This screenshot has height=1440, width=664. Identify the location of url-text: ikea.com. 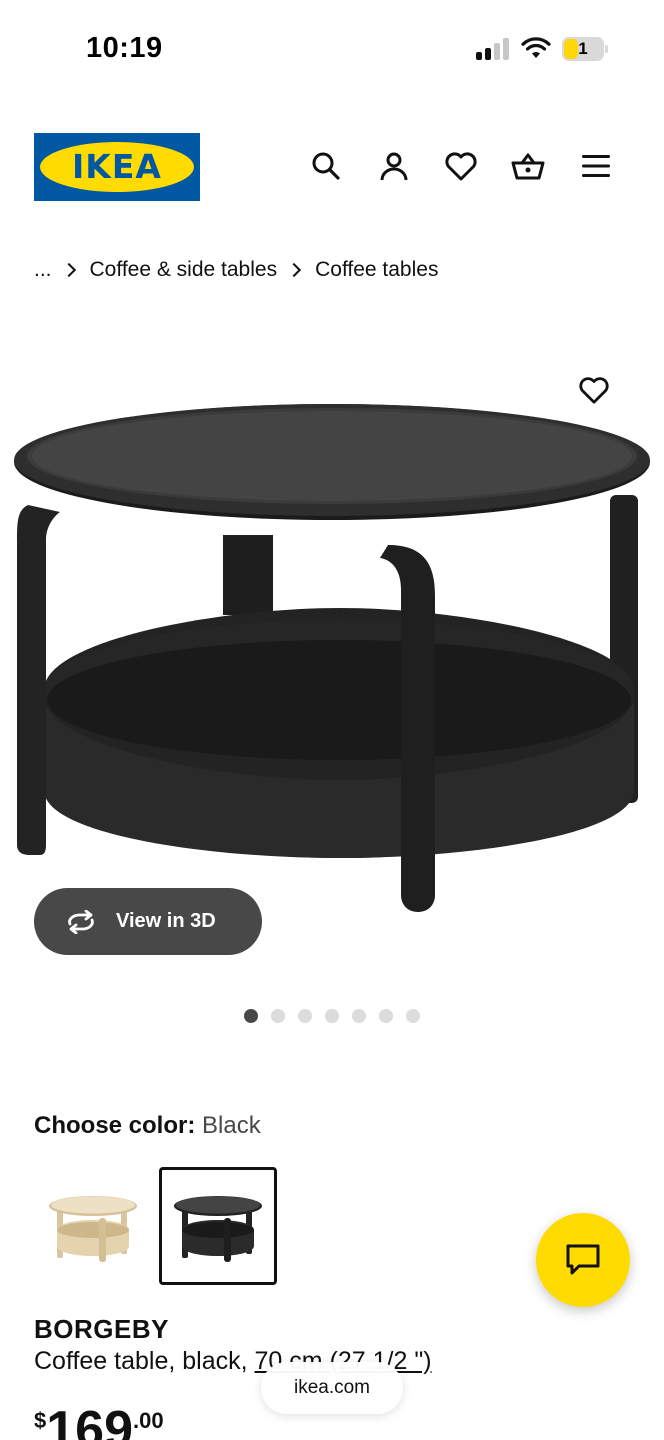
(332, 1387).